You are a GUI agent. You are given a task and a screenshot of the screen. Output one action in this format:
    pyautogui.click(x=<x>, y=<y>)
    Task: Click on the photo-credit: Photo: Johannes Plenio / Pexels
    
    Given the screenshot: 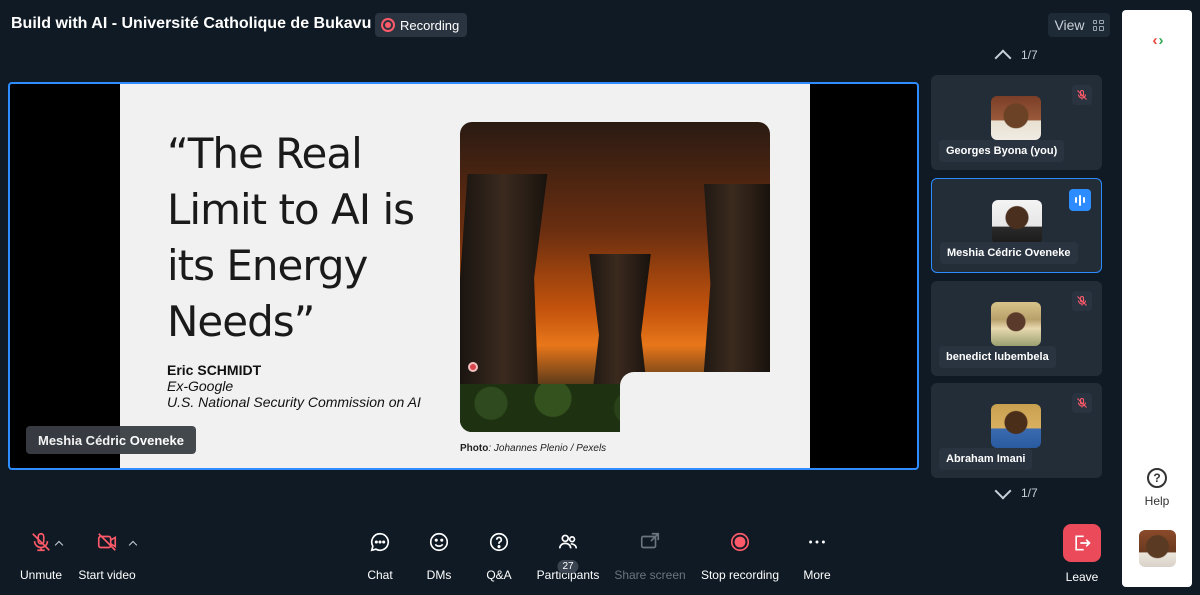 What is the action you would take?
    pyautogui.click(x=533, y=448)
    